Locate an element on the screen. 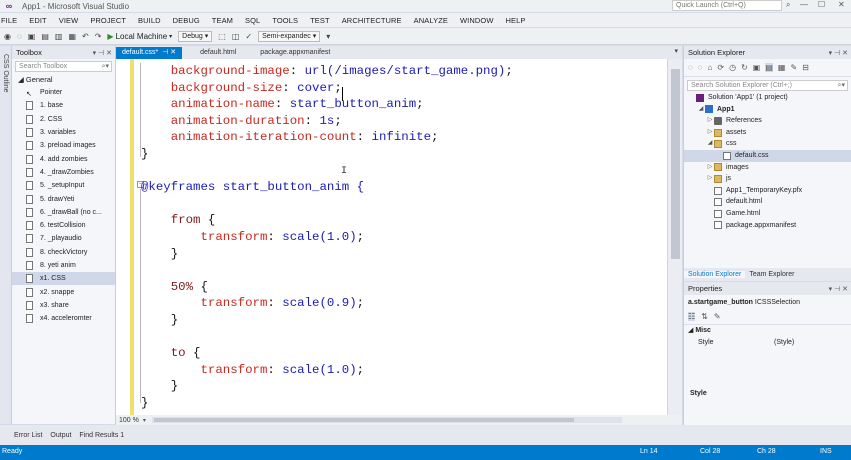 Image resolution: width=851 pixels, height=460 pixels. property-category: ◢ Misc is located at coordinates (767, 331).